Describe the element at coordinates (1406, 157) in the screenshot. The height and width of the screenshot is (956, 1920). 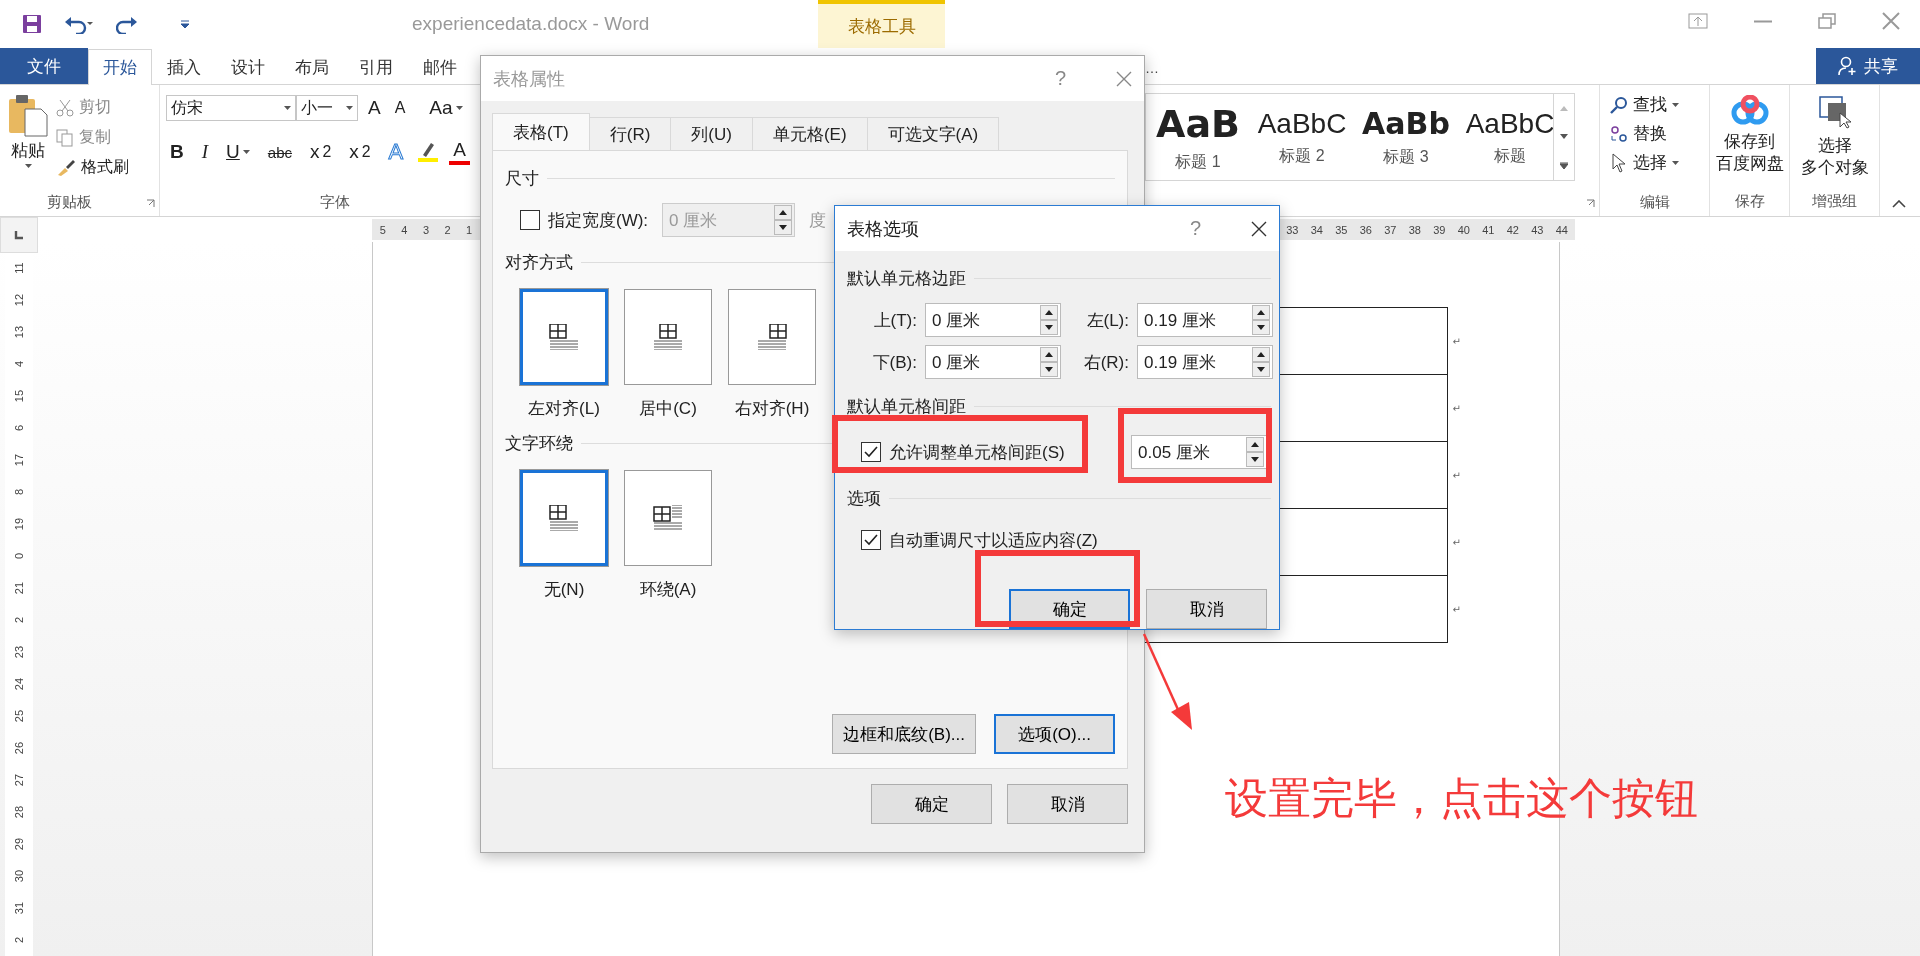
I see `style-name: 标题 3` at that location.